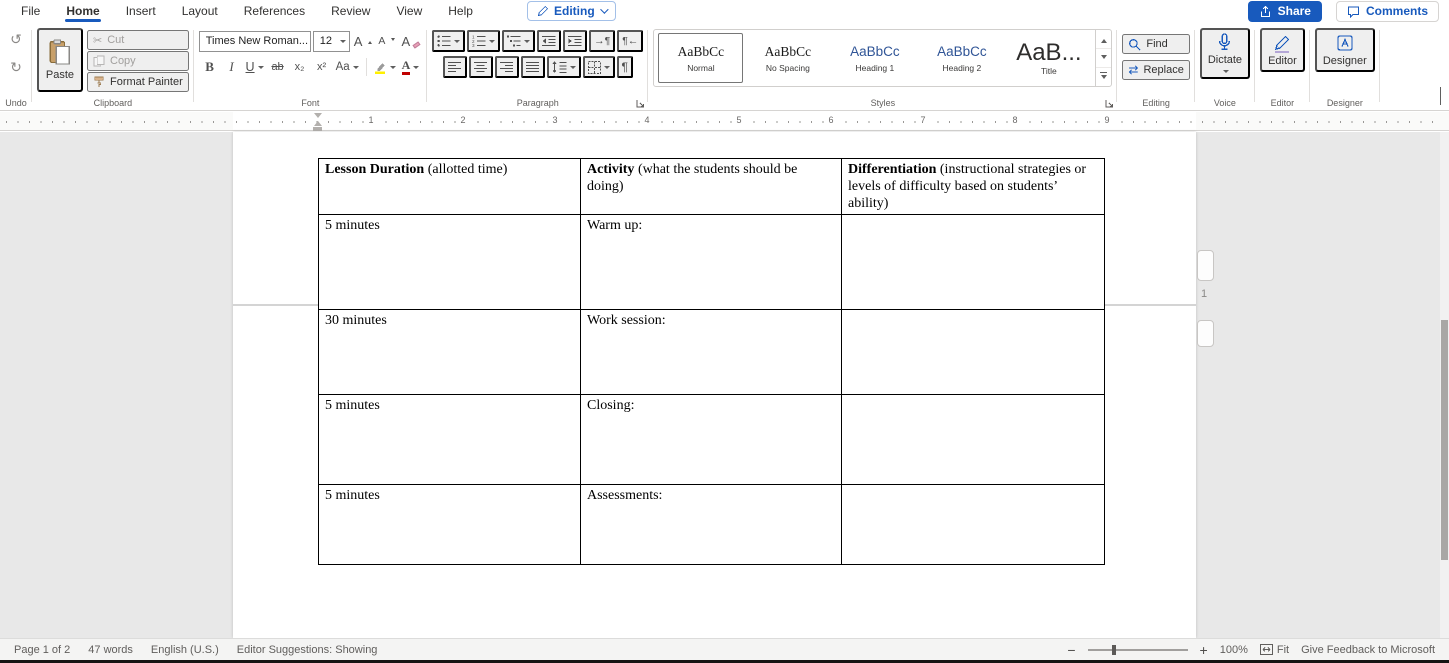 This screenshot has width=1449, height=663. What do you see at coordinates (1344, 50) in the screenshot?
I see `designer-button: Designer` at bounding box center [1344, 50].